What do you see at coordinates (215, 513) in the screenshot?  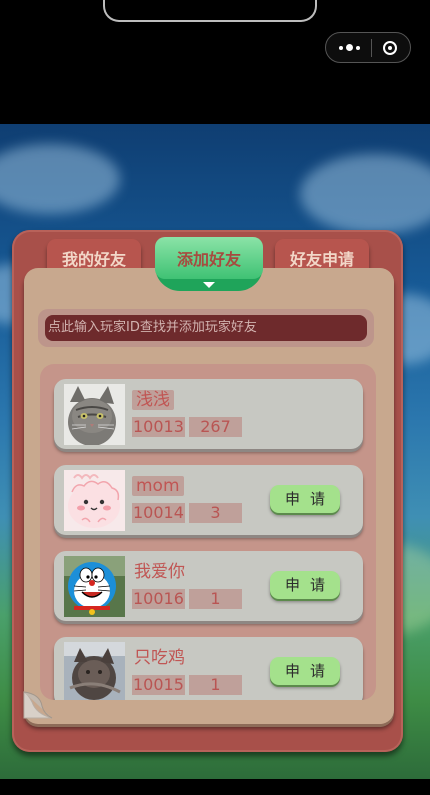 I see `player-level: 3` at bounding box center [215, 513].